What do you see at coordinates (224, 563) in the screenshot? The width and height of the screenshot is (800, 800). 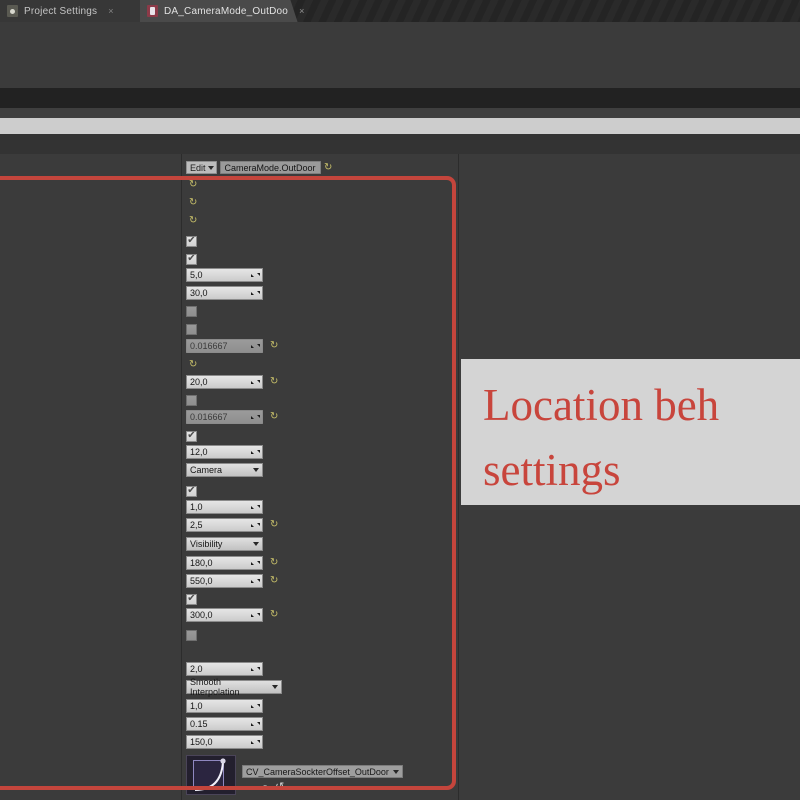 I see `number-input: 180,0` at bounding box center [224, 563].